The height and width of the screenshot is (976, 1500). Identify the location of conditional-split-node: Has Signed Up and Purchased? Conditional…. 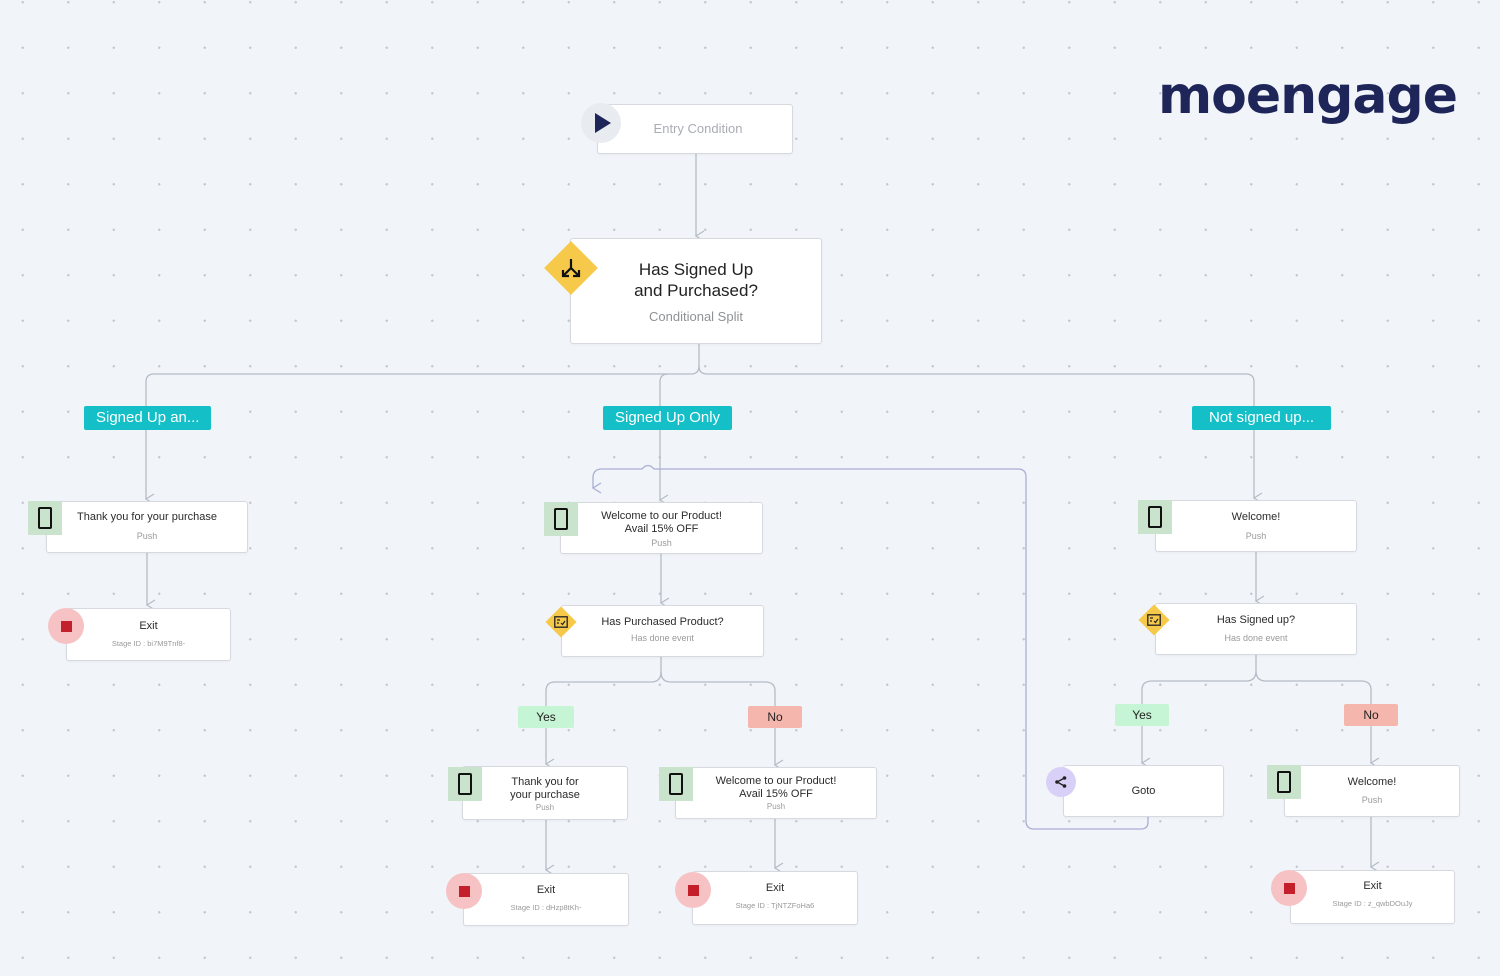
(696, 291).